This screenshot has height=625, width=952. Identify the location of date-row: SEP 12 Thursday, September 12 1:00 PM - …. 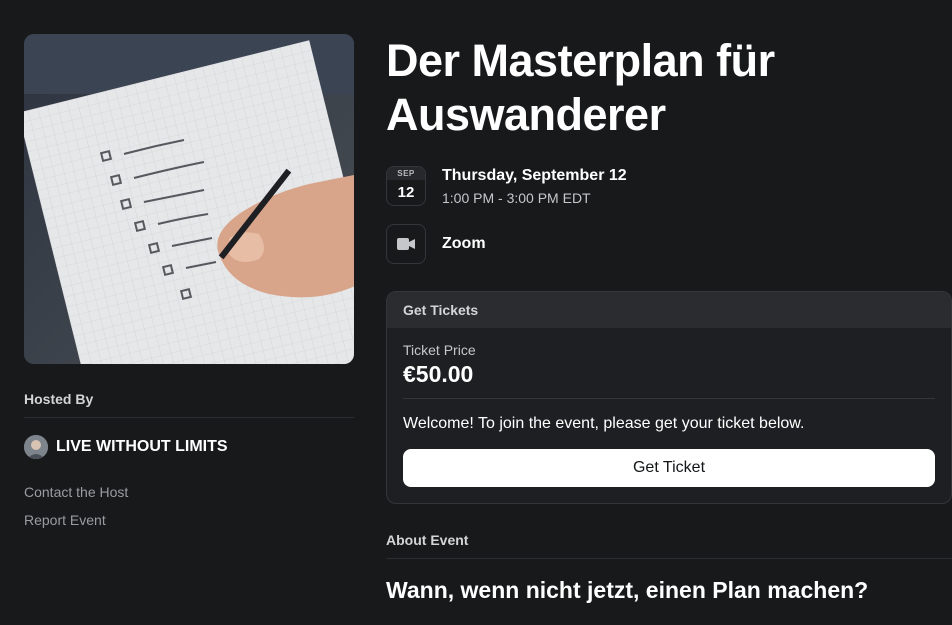
(669, 186).